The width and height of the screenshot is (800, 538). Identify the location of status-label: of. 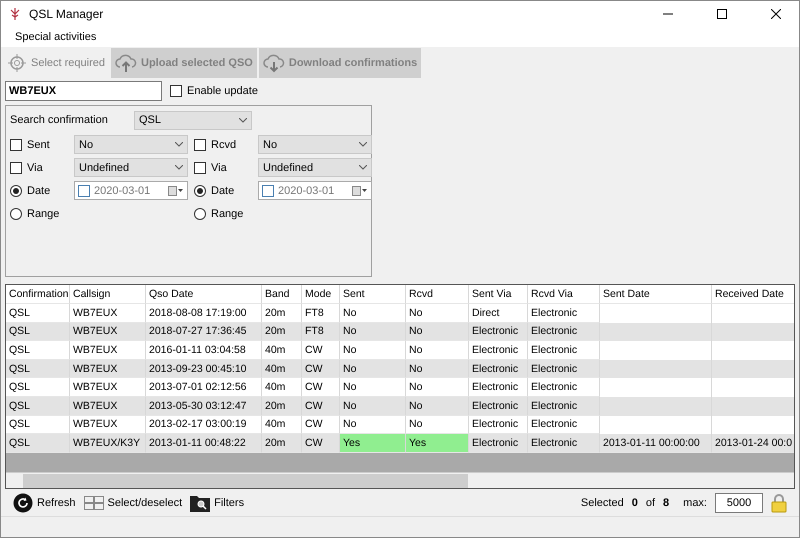
(651, 503).